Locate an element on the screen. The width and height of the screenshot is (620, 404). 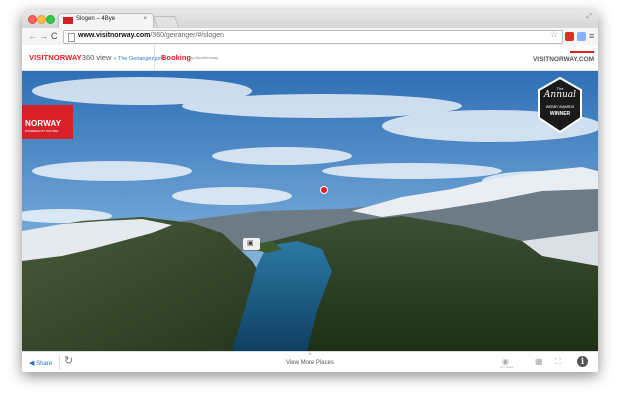
logo-360: 360 view is located at coordinates (96, 57).